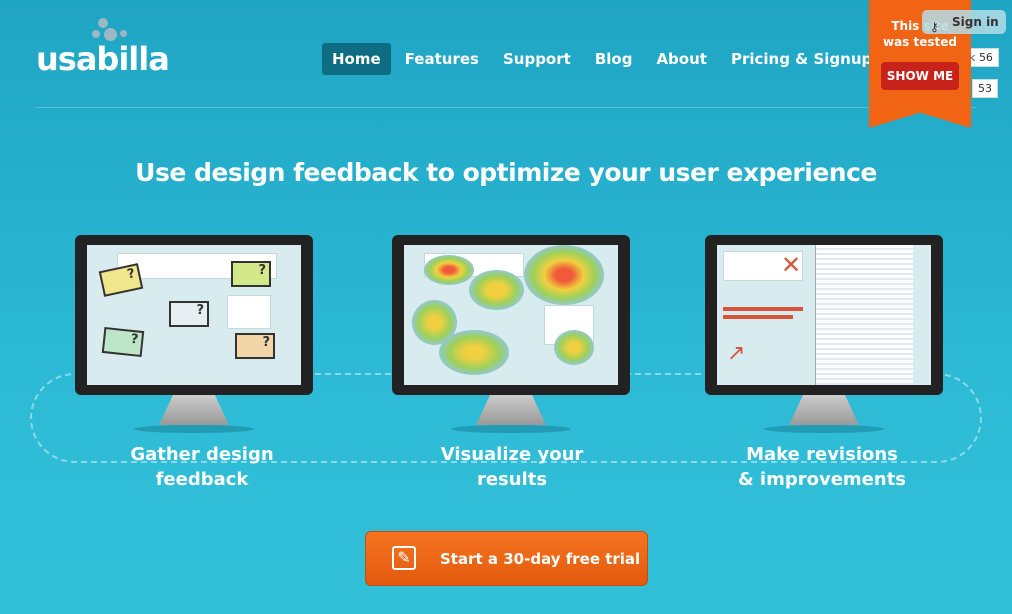 The height and width of the screenshot is (614, 1012). I want to click on logo-text: usabilla, so click(103, 59).